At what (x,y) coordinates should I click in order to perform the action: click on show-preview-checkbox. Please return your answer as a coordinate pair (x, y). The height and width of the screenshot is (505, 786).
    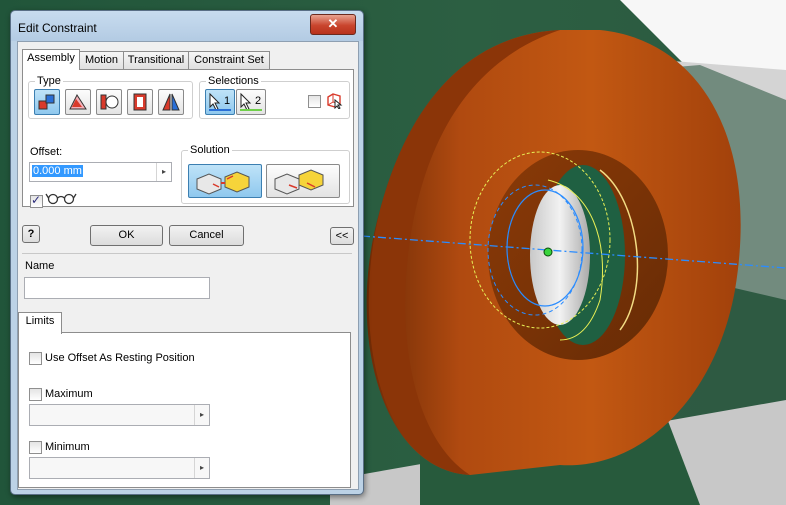
    Looking at the image, I should click on (36, 200).